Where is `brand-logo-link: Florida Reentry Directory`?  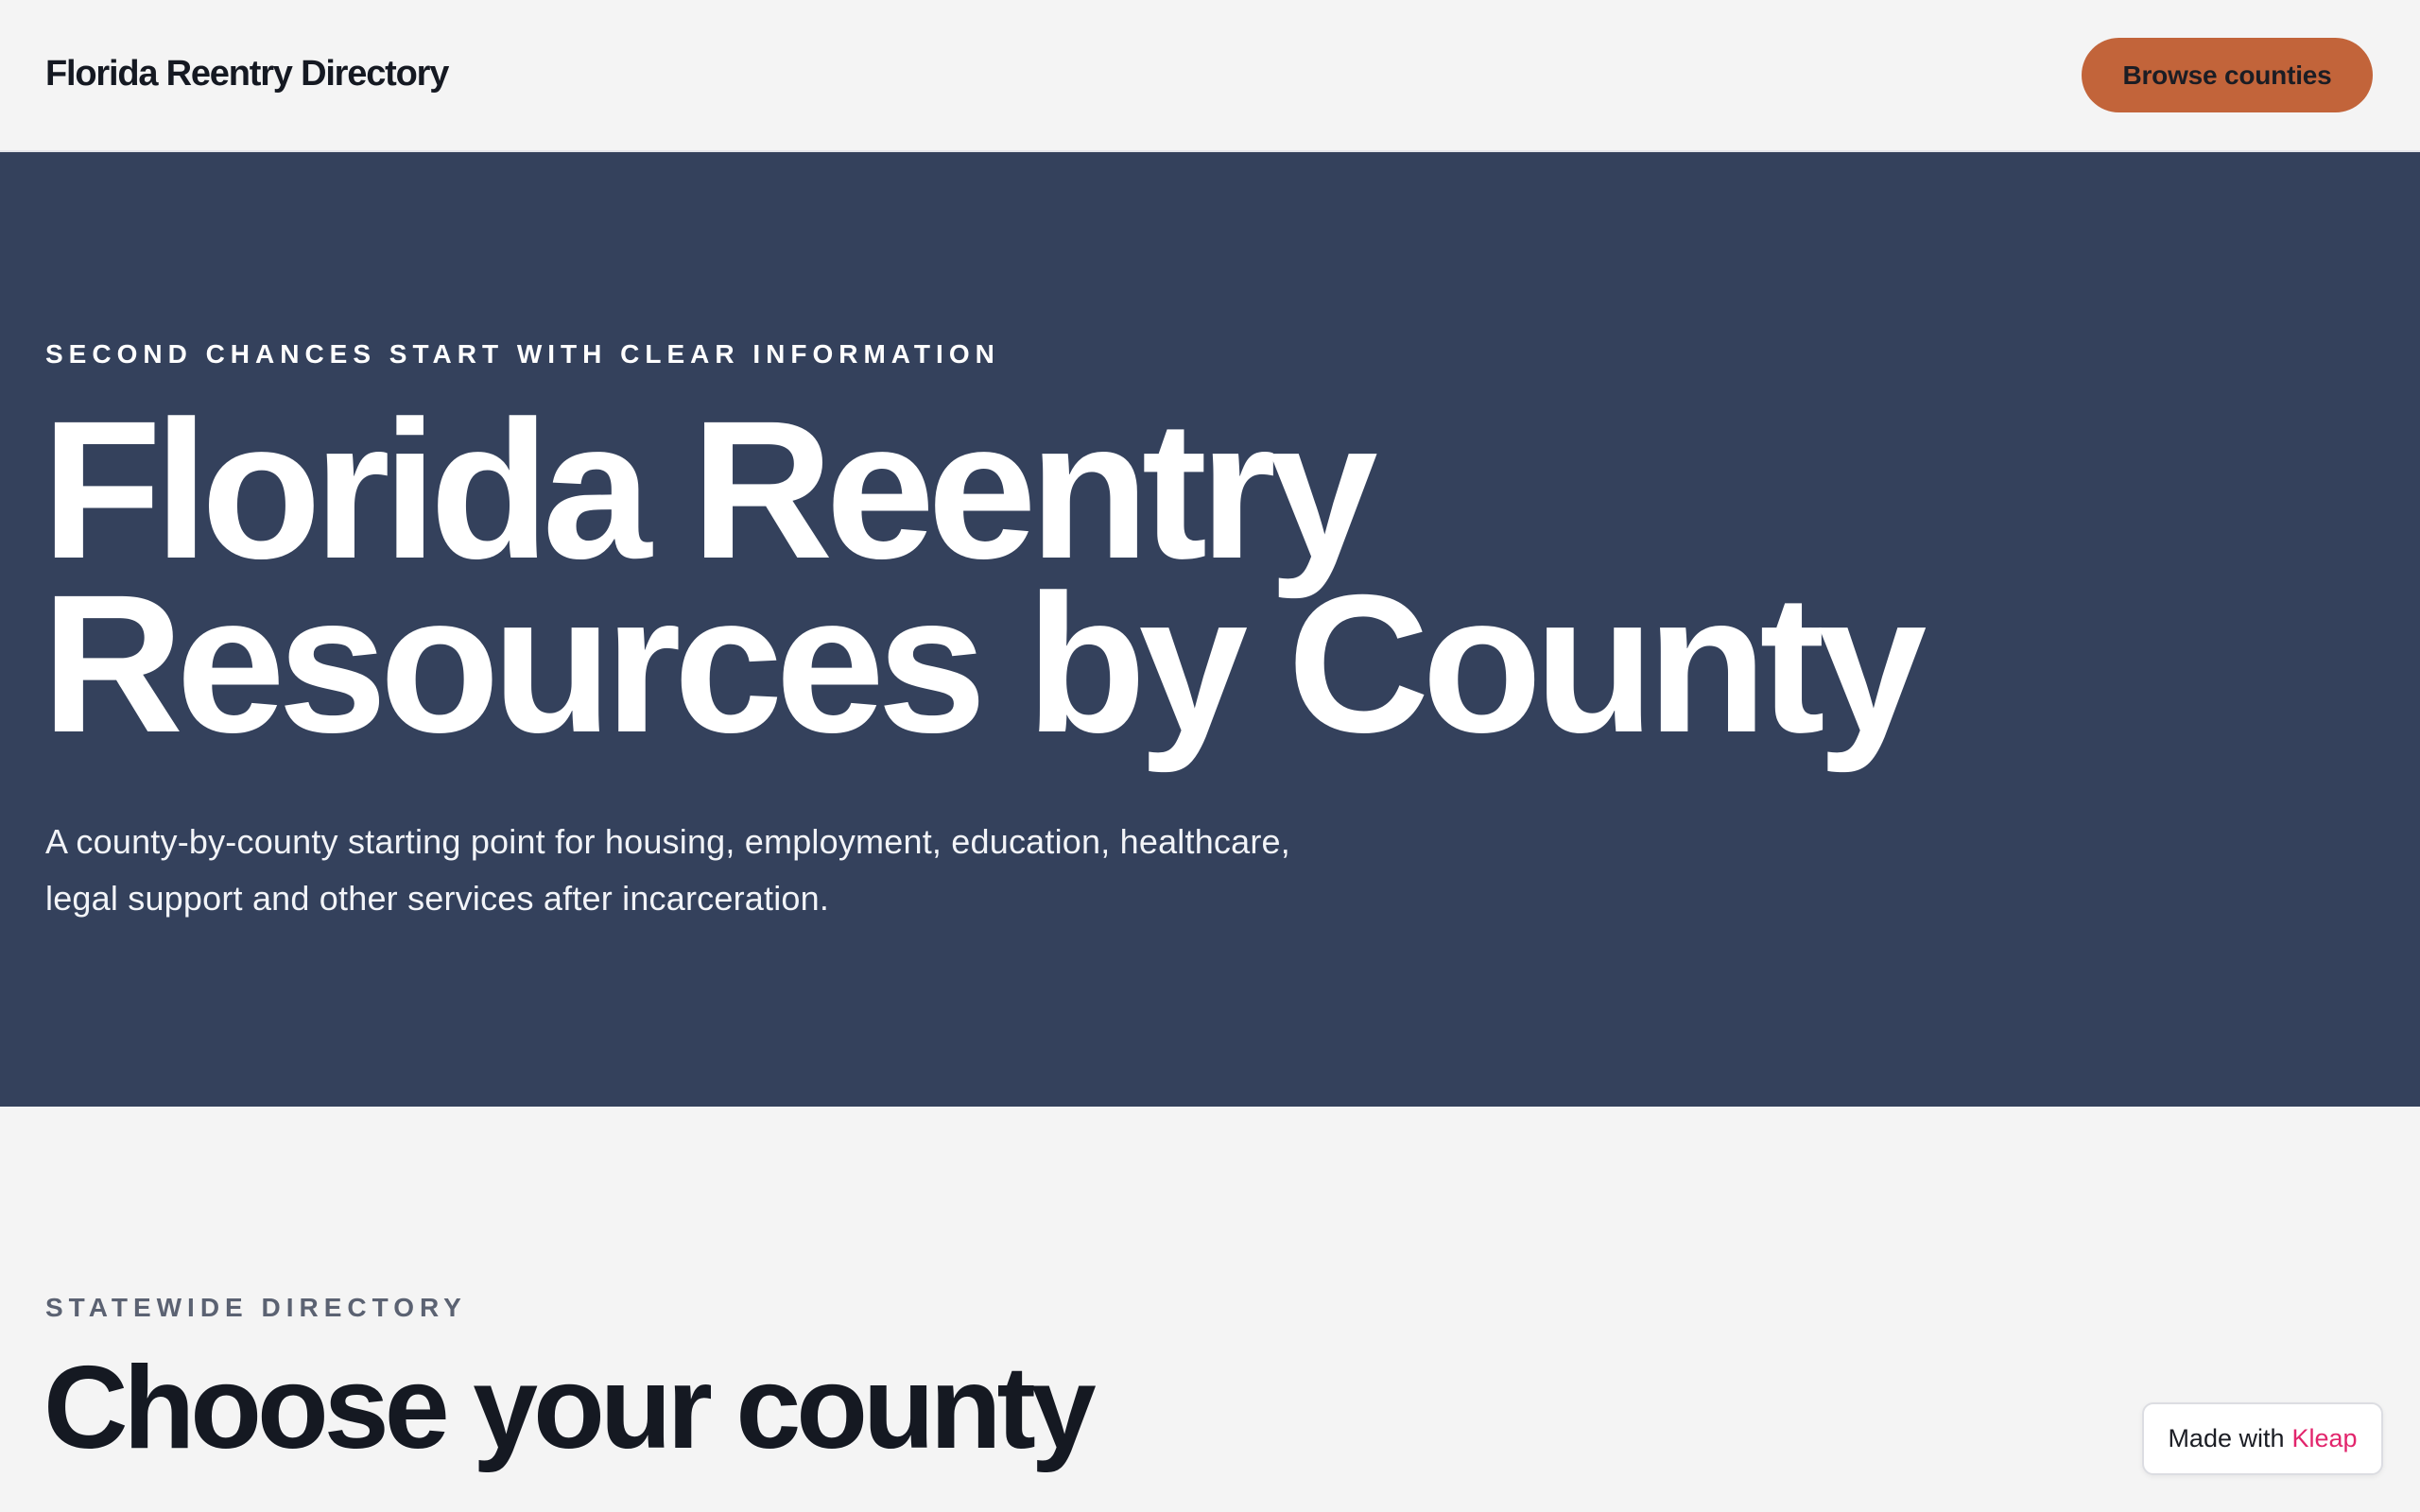
brand-logo-link: Florida Reentry Directory is located at coordinates (247, 73).